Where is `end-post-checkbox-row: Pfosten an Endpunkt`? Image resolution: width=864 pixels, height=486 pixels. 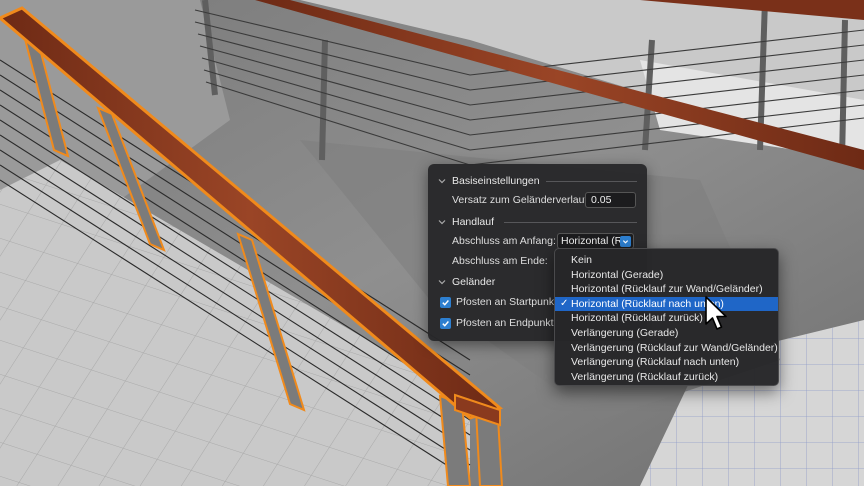
end-post-checkbox-row: Pfosten an Endpunkt is located at coordinates (497, 323).